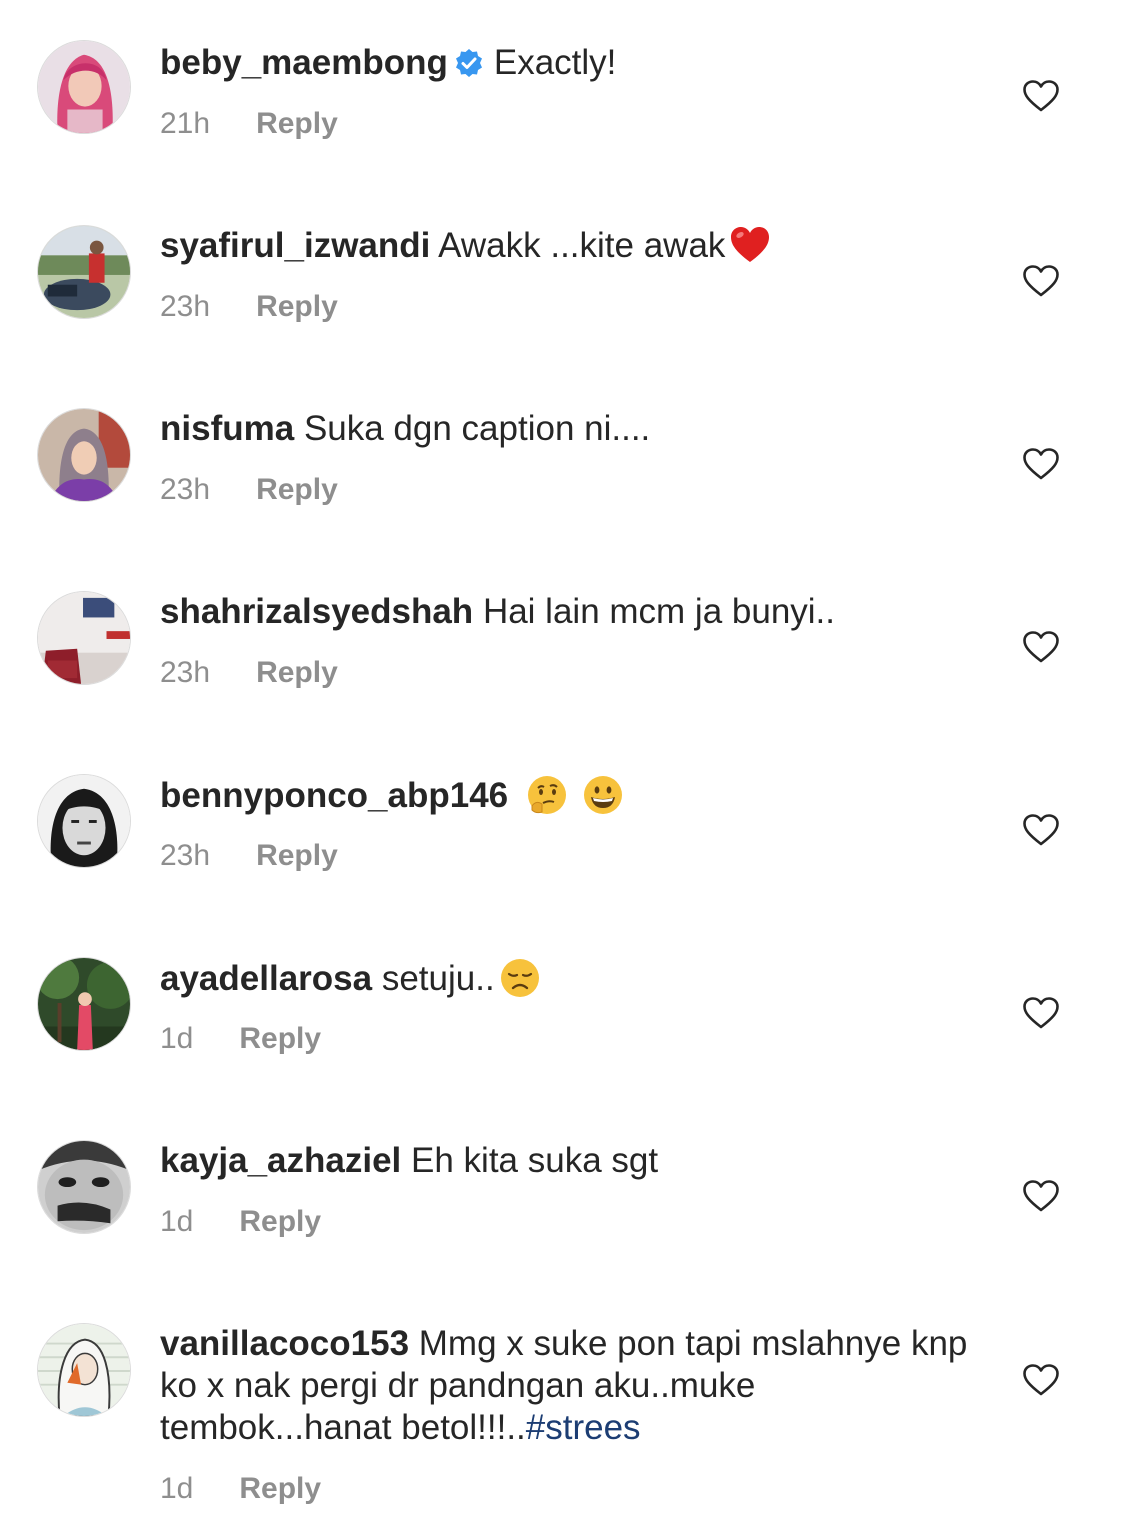 This screenshot has height=1522, width=1125. I want to click on username-link: ayadellarosa, so click(266, 978).